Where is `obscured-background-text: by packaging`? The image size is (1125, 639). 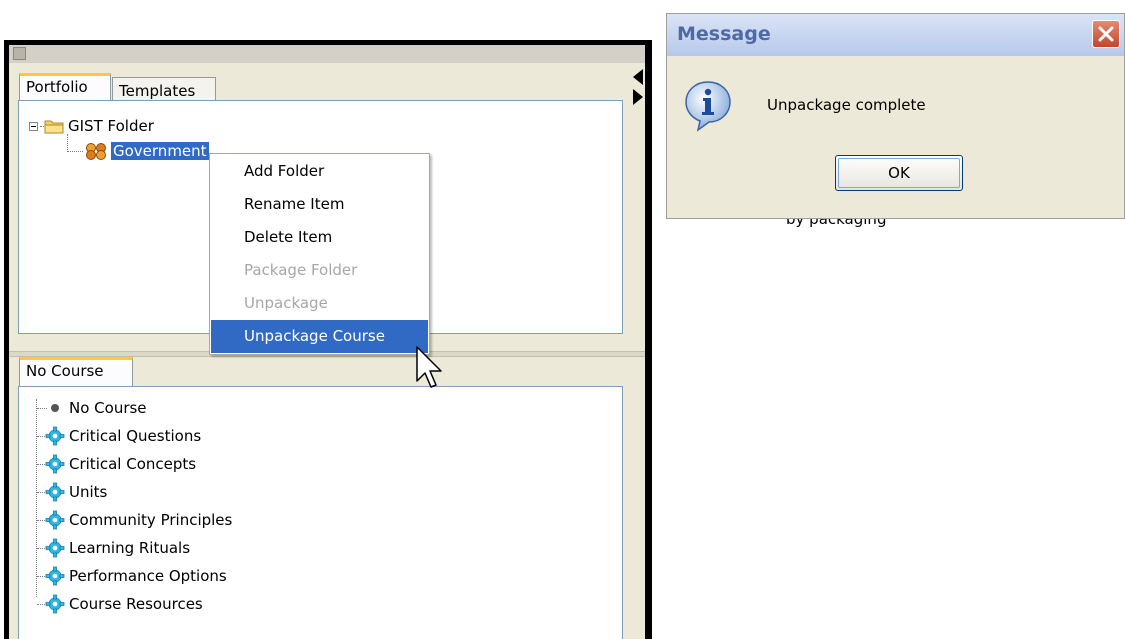
obscured-background-text: by packaging is located at coordinates (846, 223).